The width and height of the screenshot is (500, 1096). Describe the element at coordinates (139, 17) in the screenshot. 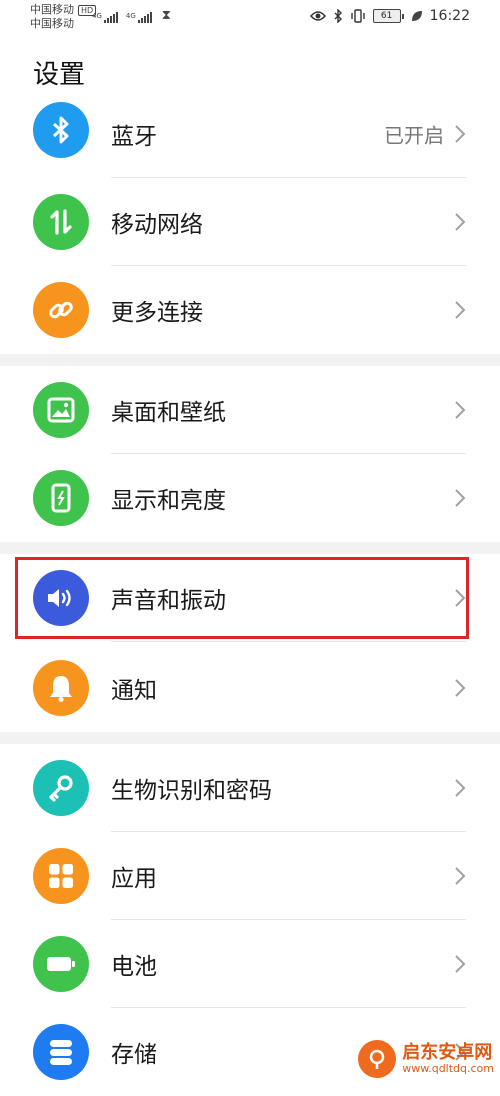

I see `signal-2-icon: 4G` at that location.